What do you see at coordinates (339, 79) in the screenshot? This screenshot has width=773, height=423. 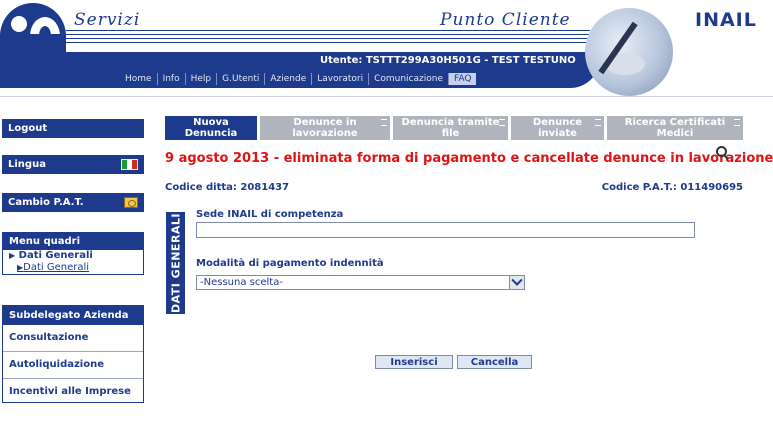 I see `nav-lavoratori: Lavoratori` at bounding box center [339, 79].